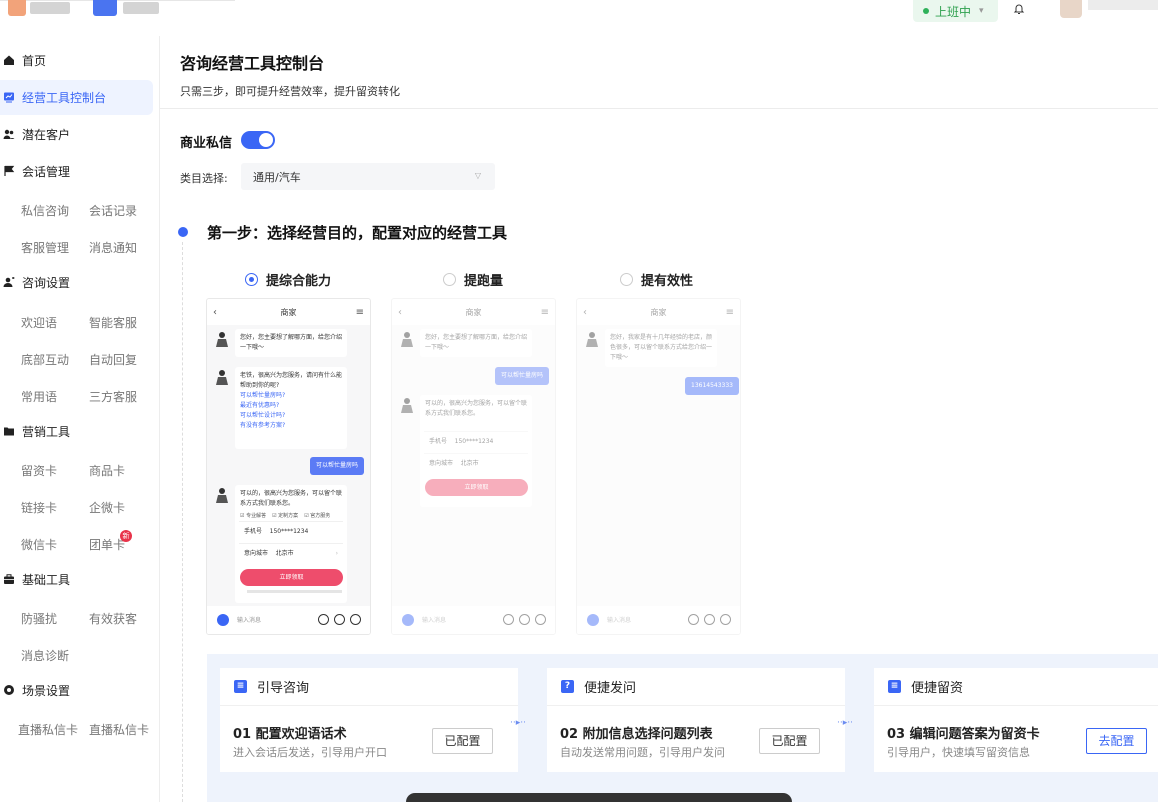 The height and width of the screenshot is (802, 1158). Describe the element at coordinates (45, 210) in the screenshot. I see `sidebar-subitem: 私信咨询` at that location.